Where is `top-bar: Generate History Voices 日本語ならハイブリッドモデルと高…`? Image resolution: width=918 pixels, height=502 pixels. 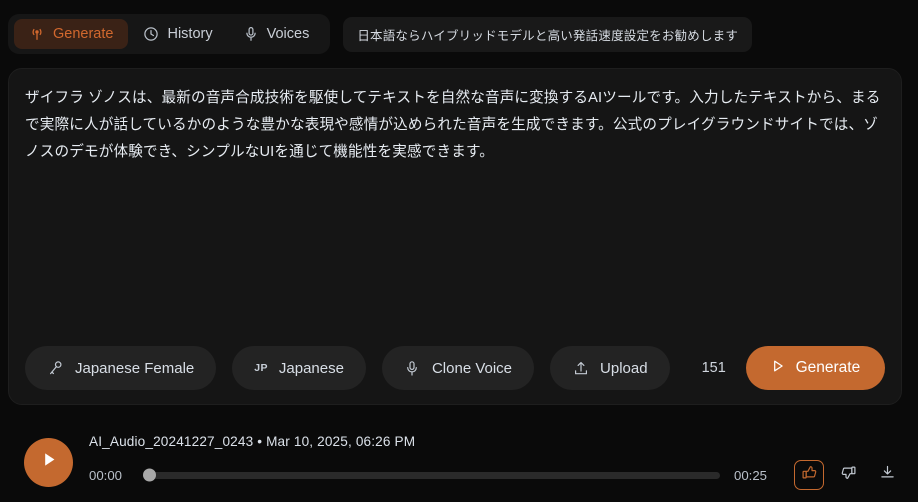 top-bar: Generate History Voices 日本語ならハイブリッドモデルと高… is located at coordinates (376, 34).